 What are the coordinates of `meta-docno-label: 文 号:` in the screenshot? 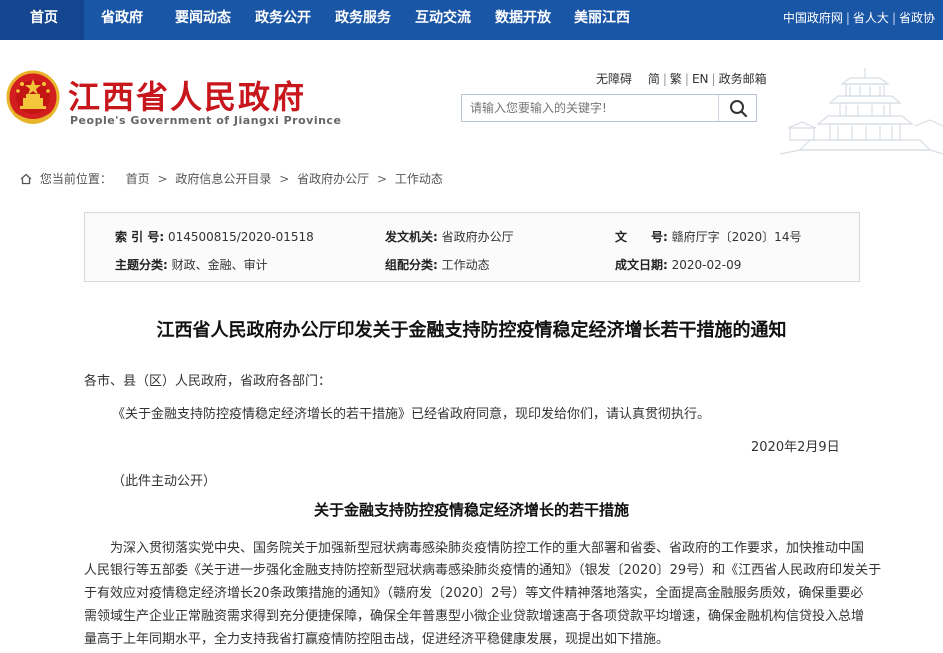 It's located at (641, 237).